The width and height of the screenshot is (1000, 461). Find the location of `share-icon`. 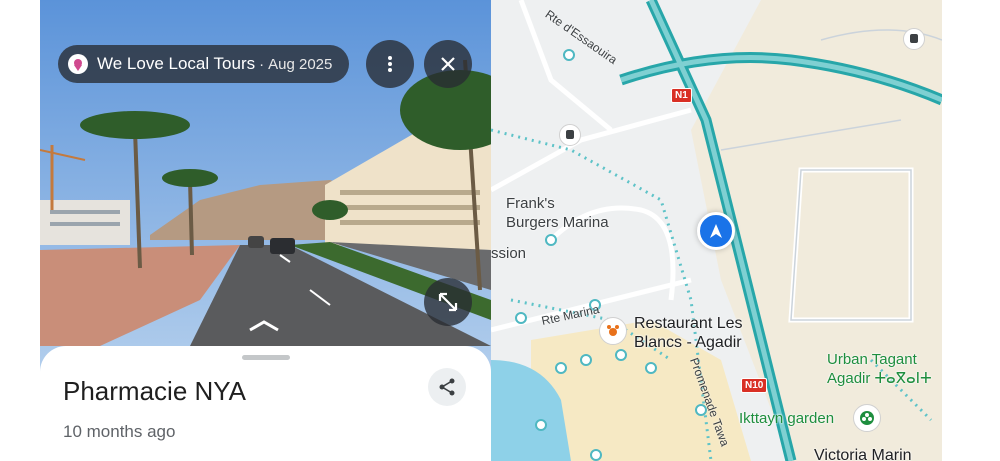

share-icon is located at coordinates (447, 387).